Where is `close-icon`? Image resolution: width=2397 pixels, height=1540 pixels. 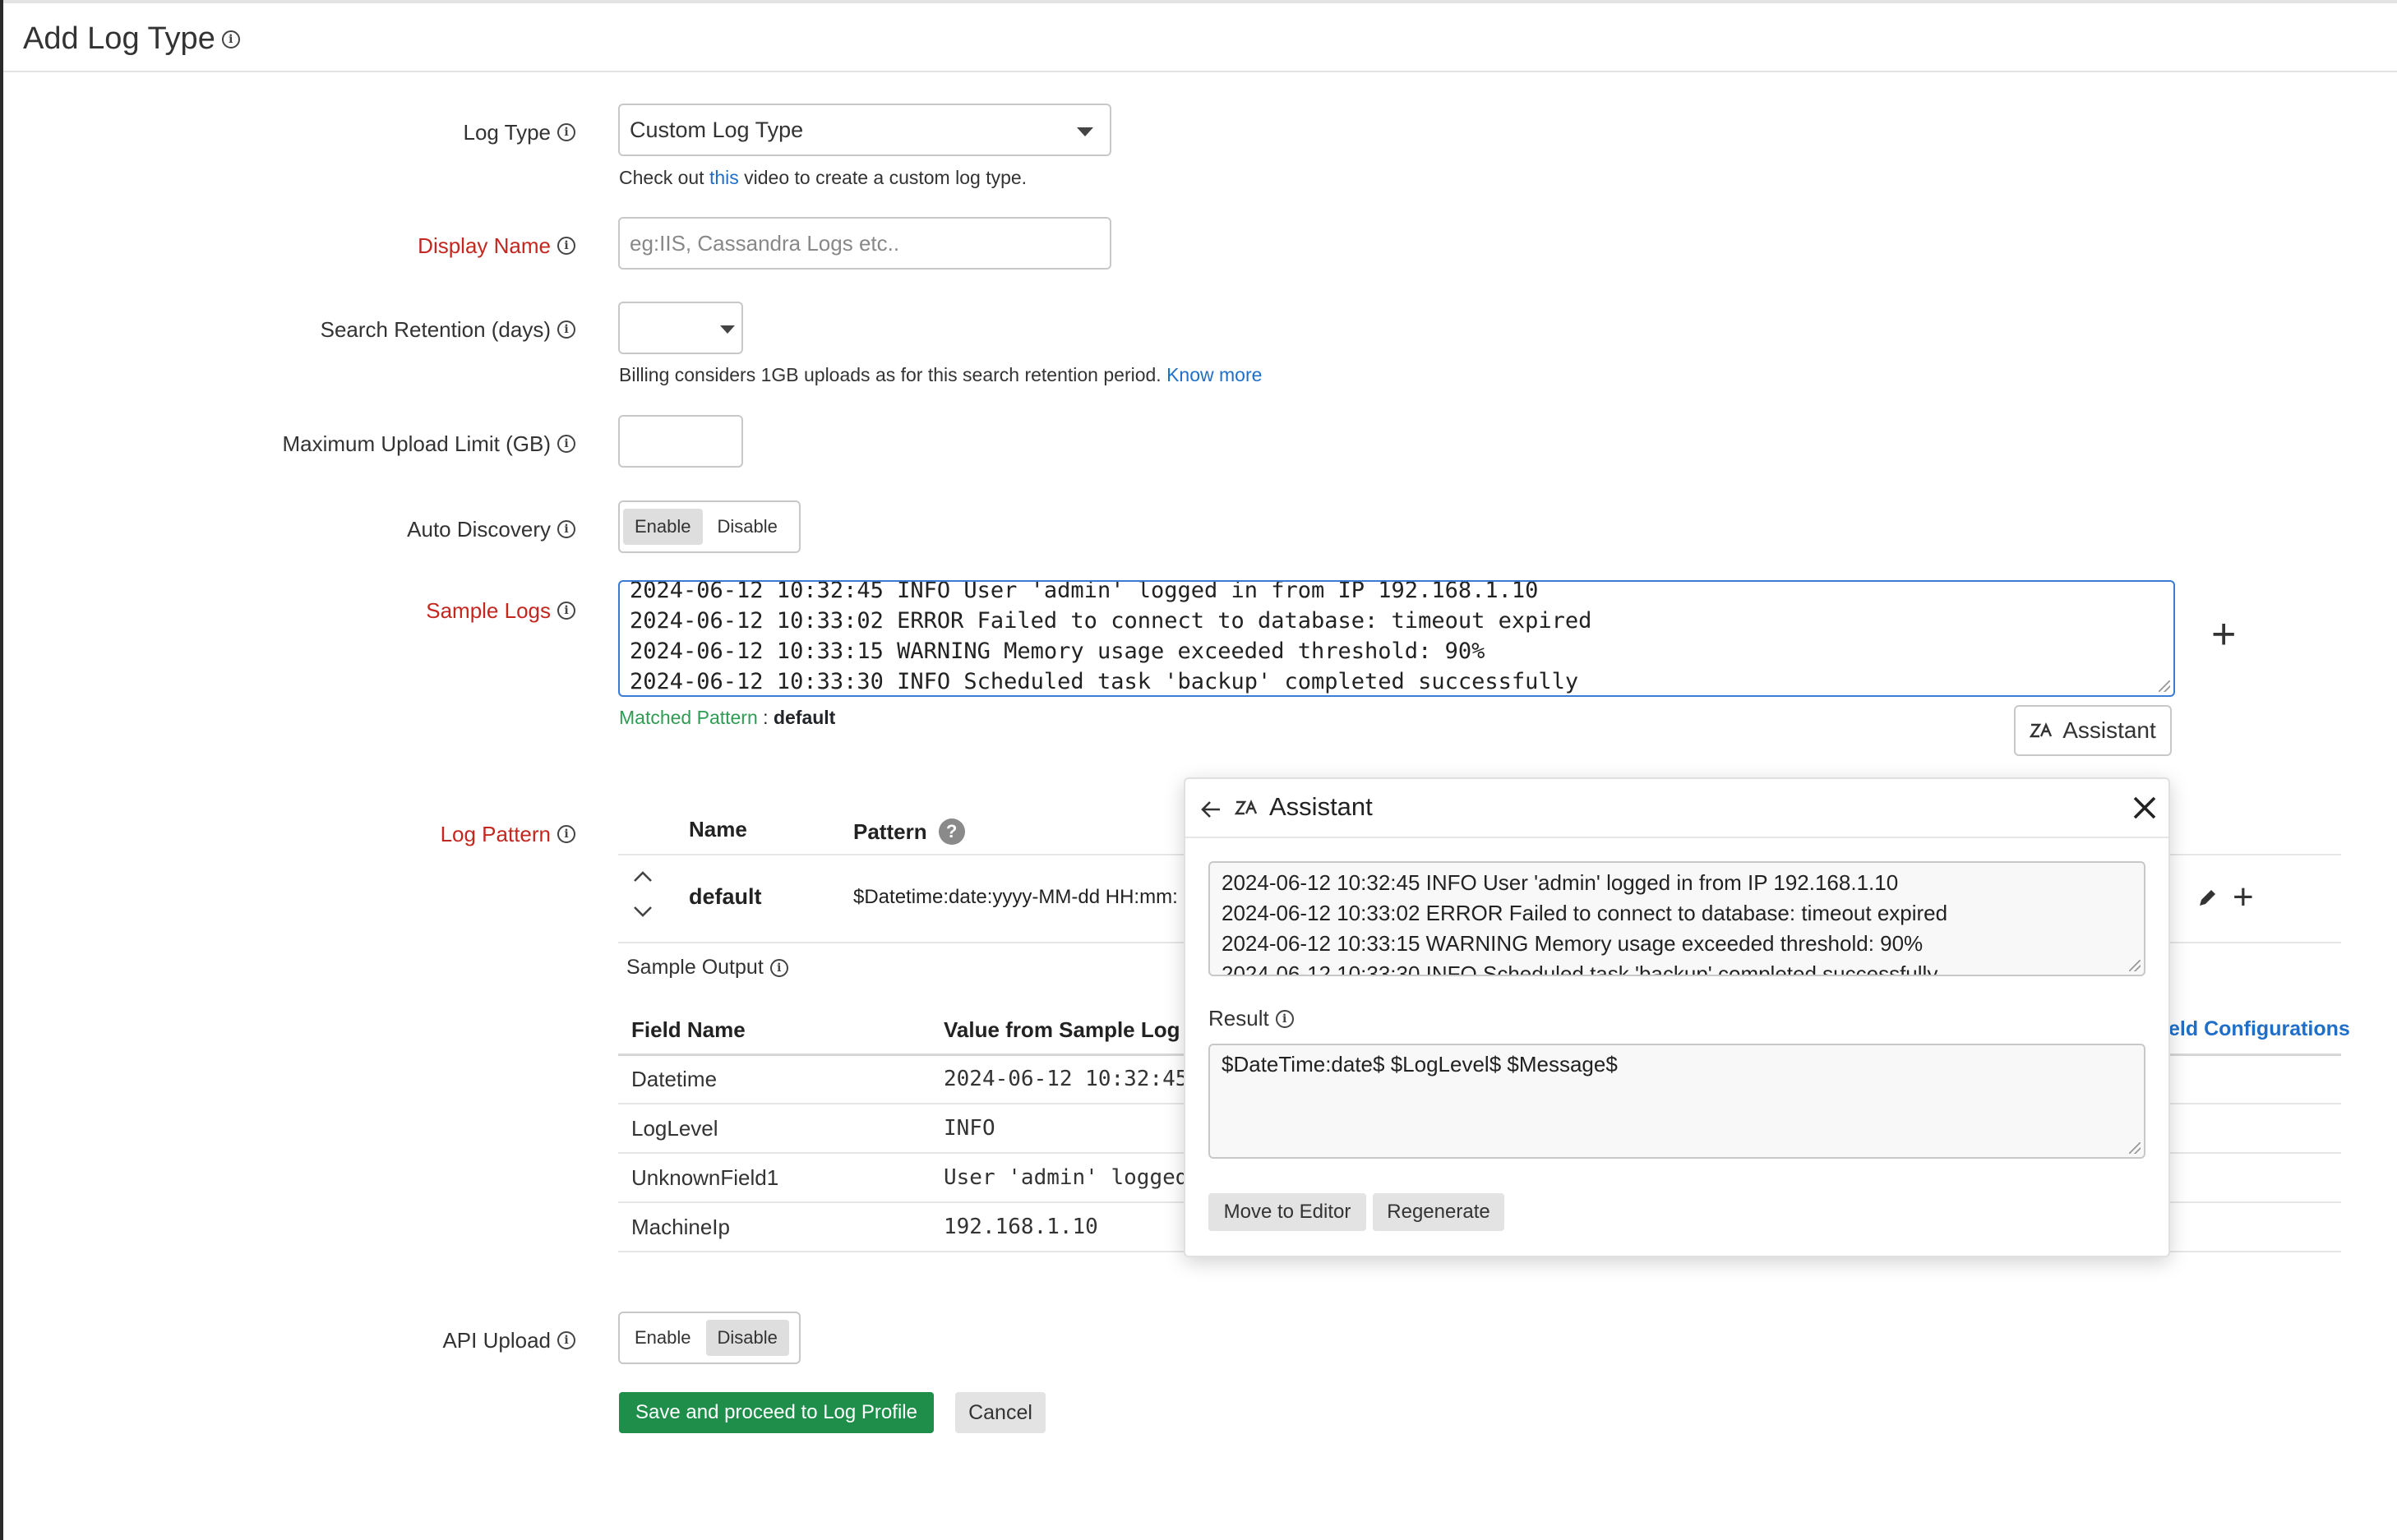
close-icon is located at coordinates (2145, 810).